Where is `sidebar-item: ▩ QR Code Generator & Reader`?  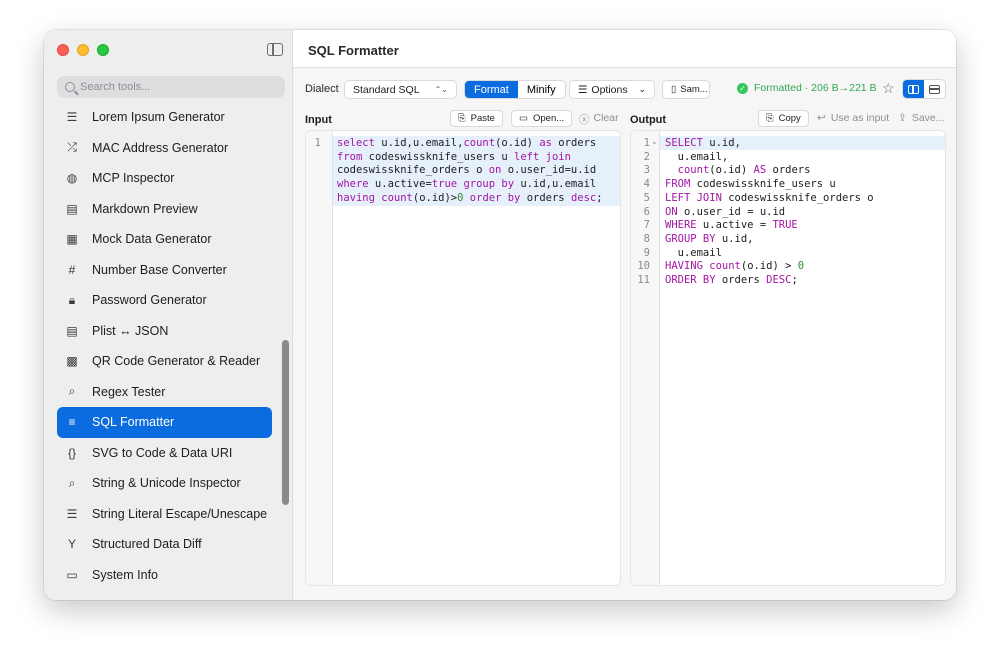
sidebar-item: ▩ QR Code Generator & Reader is located at coordinates (164, 361).